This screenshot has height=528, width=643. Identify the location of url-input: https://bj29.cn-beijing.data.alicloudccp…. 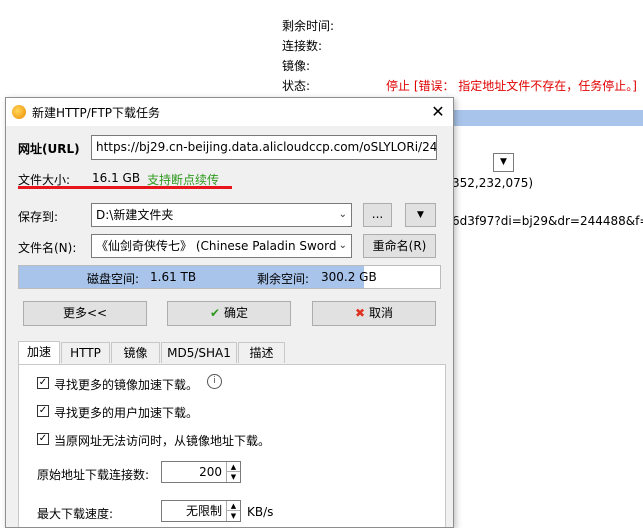
(264, 147).